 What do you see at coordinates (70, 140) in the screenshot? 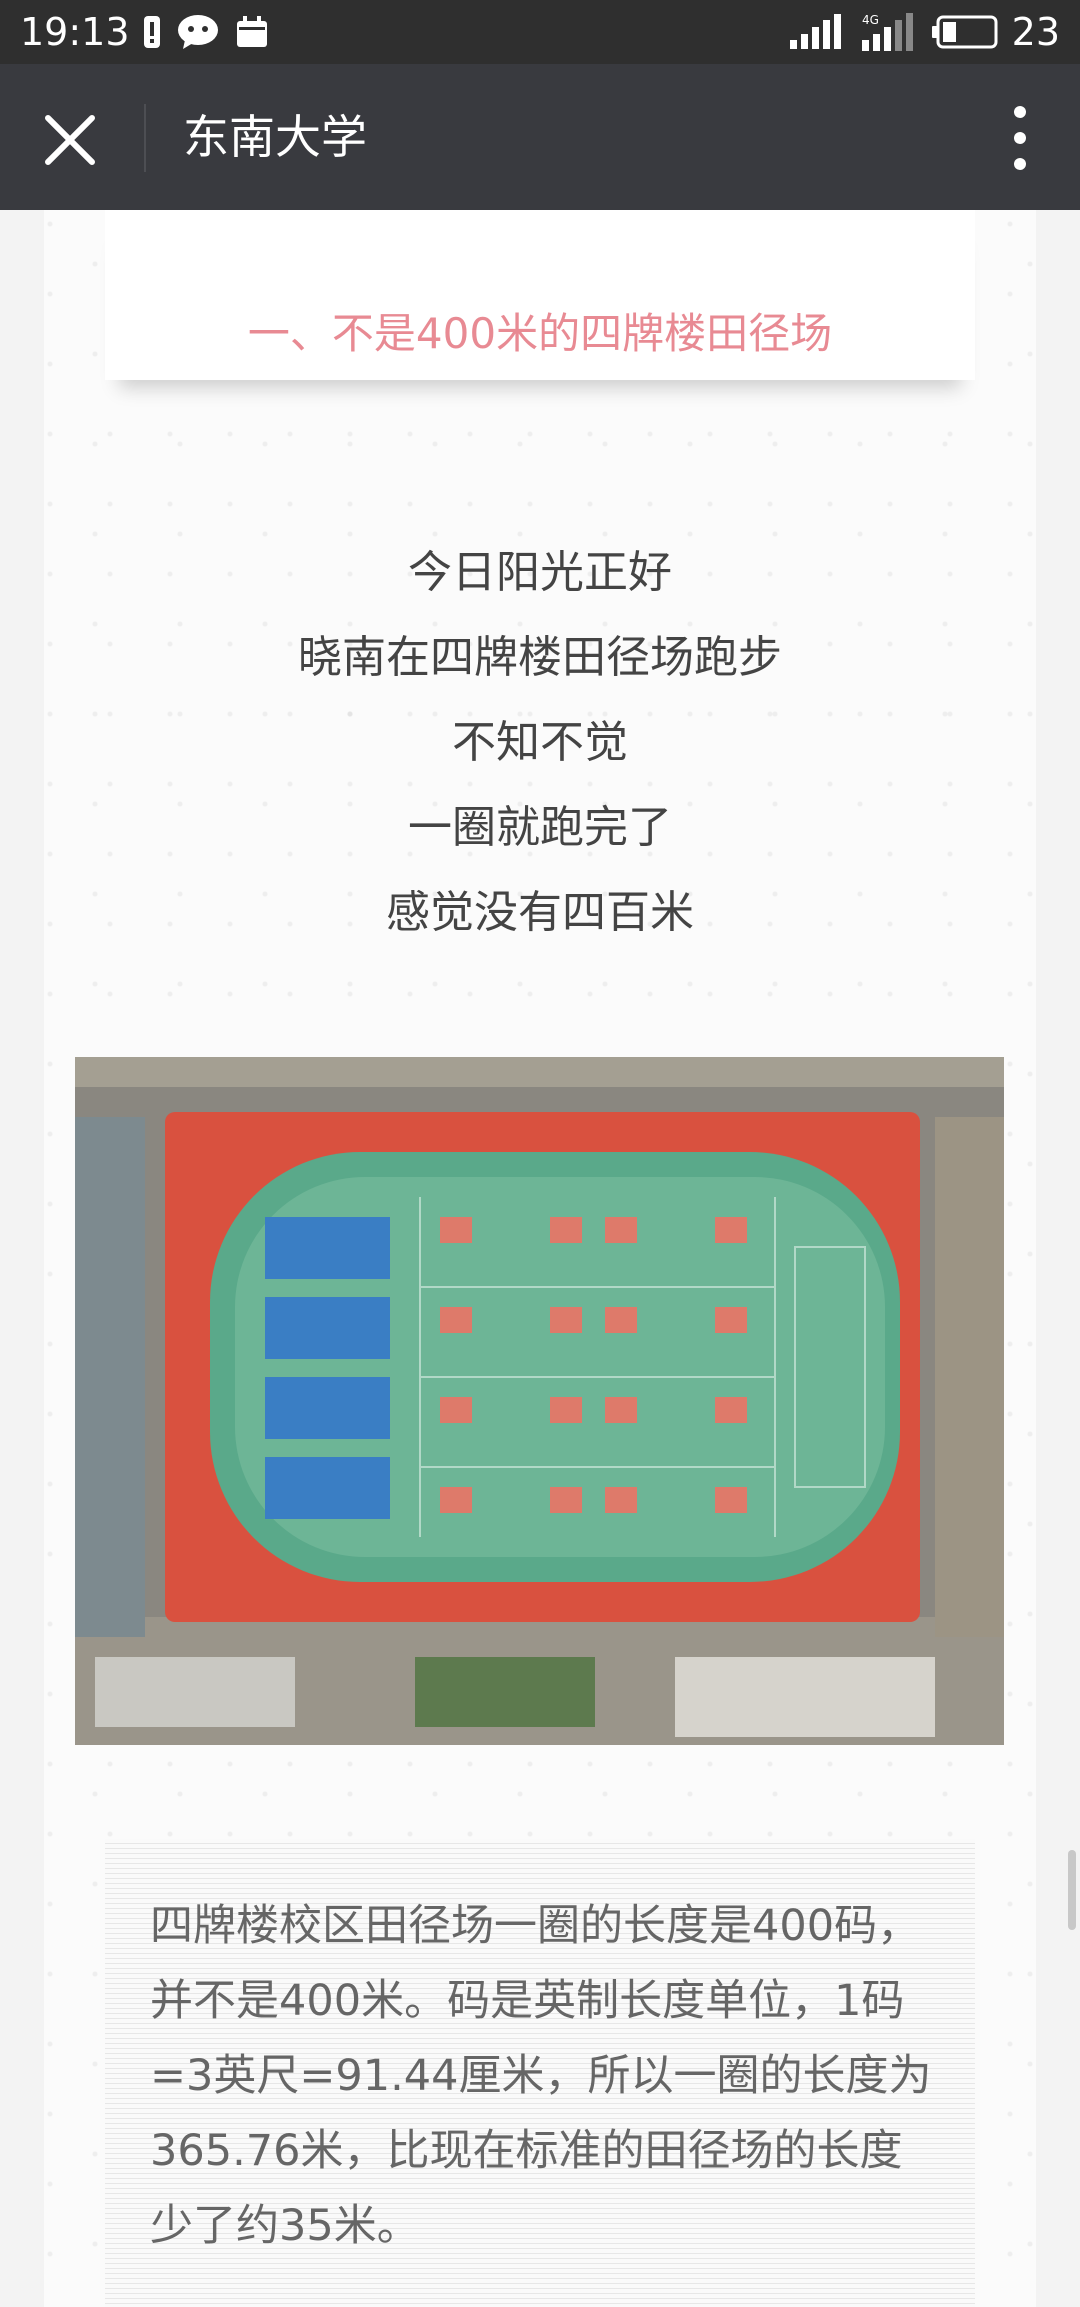
I see `close-icon` at bounding box center [70, 140].